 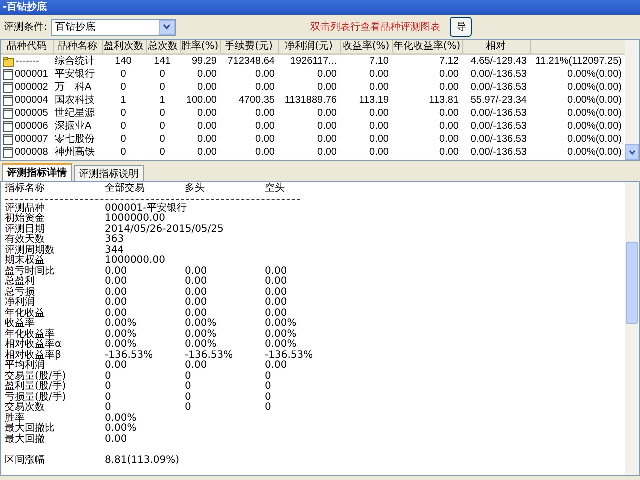 What do you see at coordinates (124, 47) in the screenshot?
I see `column-header: 盈利次数` at bounding box center [124, 47].